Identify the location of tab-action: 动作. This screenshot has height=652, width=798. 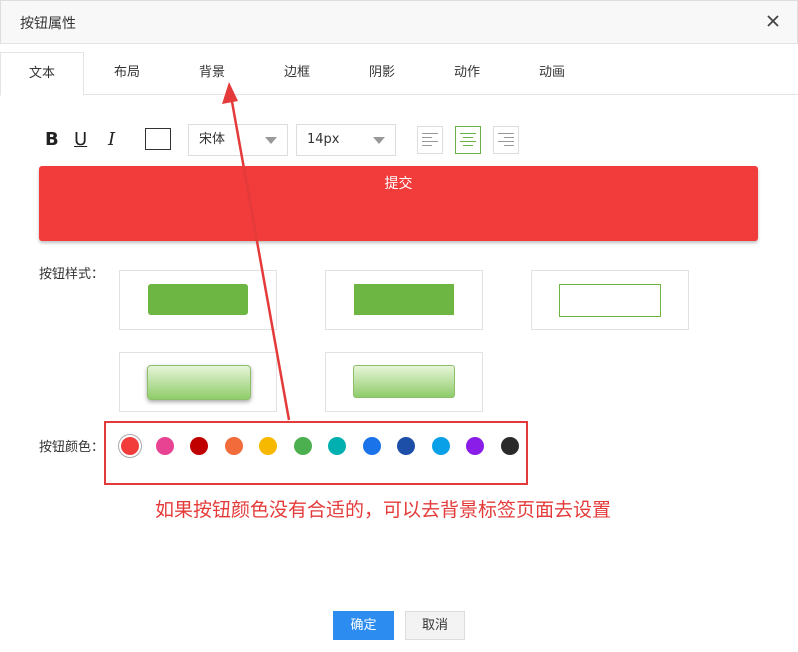
(467, 73).